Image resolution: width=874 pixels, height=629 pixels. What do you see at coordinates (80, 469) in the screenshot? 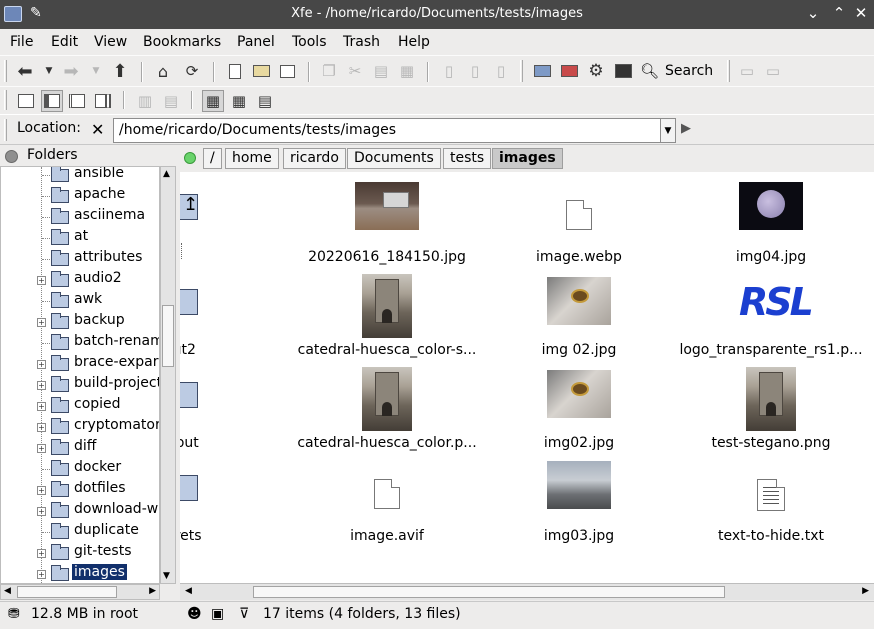
I see `tree-item: docker` at bounding box center [80, 469].